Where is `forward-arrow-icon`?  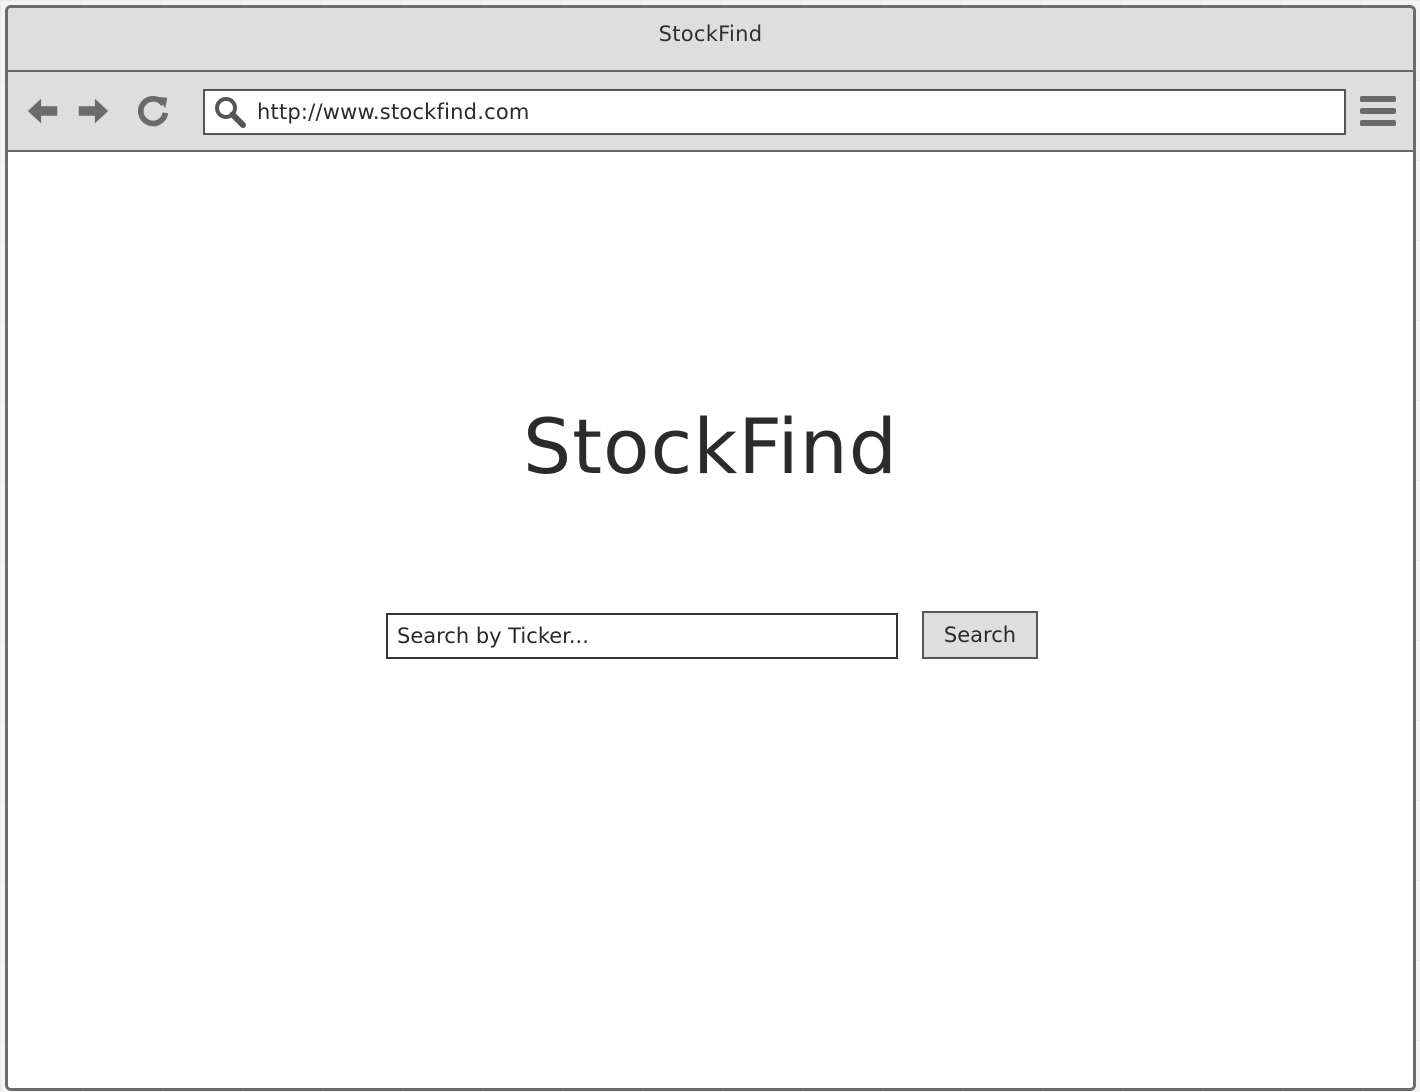 forward-arrow-icon is located at coordinates (93, 111).